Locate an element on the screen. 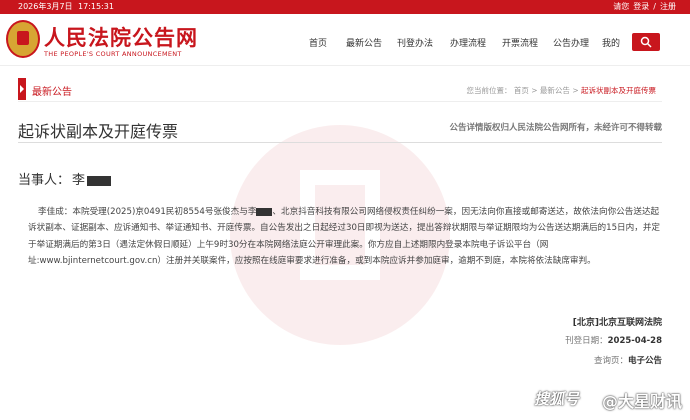 This screenshot has width=690, height=420. source-label: 查询页： is located at coordinates (610, 361).